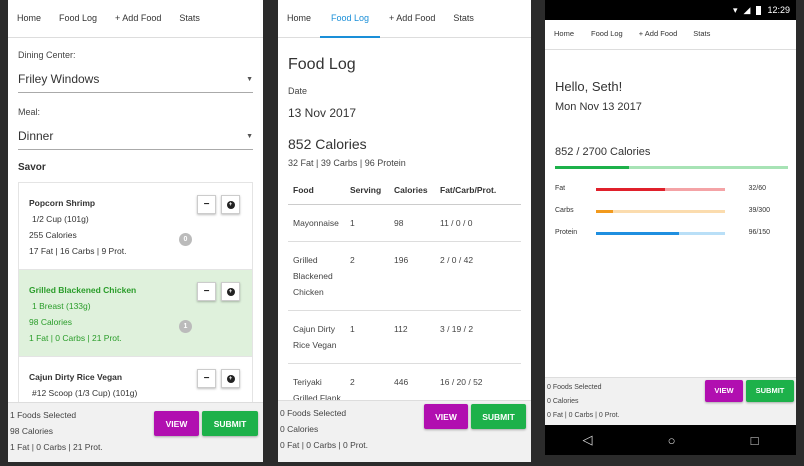  Describe the element at coordinates (59, 79) in the screenshot. I see `dining-center-value: Friley Windows` at that location.